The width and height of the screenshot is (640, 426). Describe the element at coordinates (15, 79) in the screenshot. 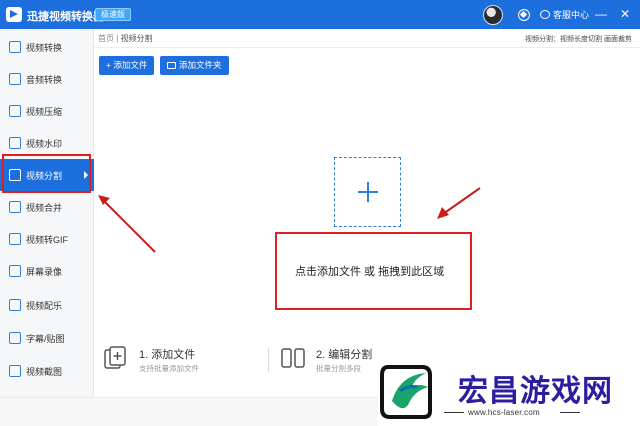

I see `audio-convert-icon` at that location.